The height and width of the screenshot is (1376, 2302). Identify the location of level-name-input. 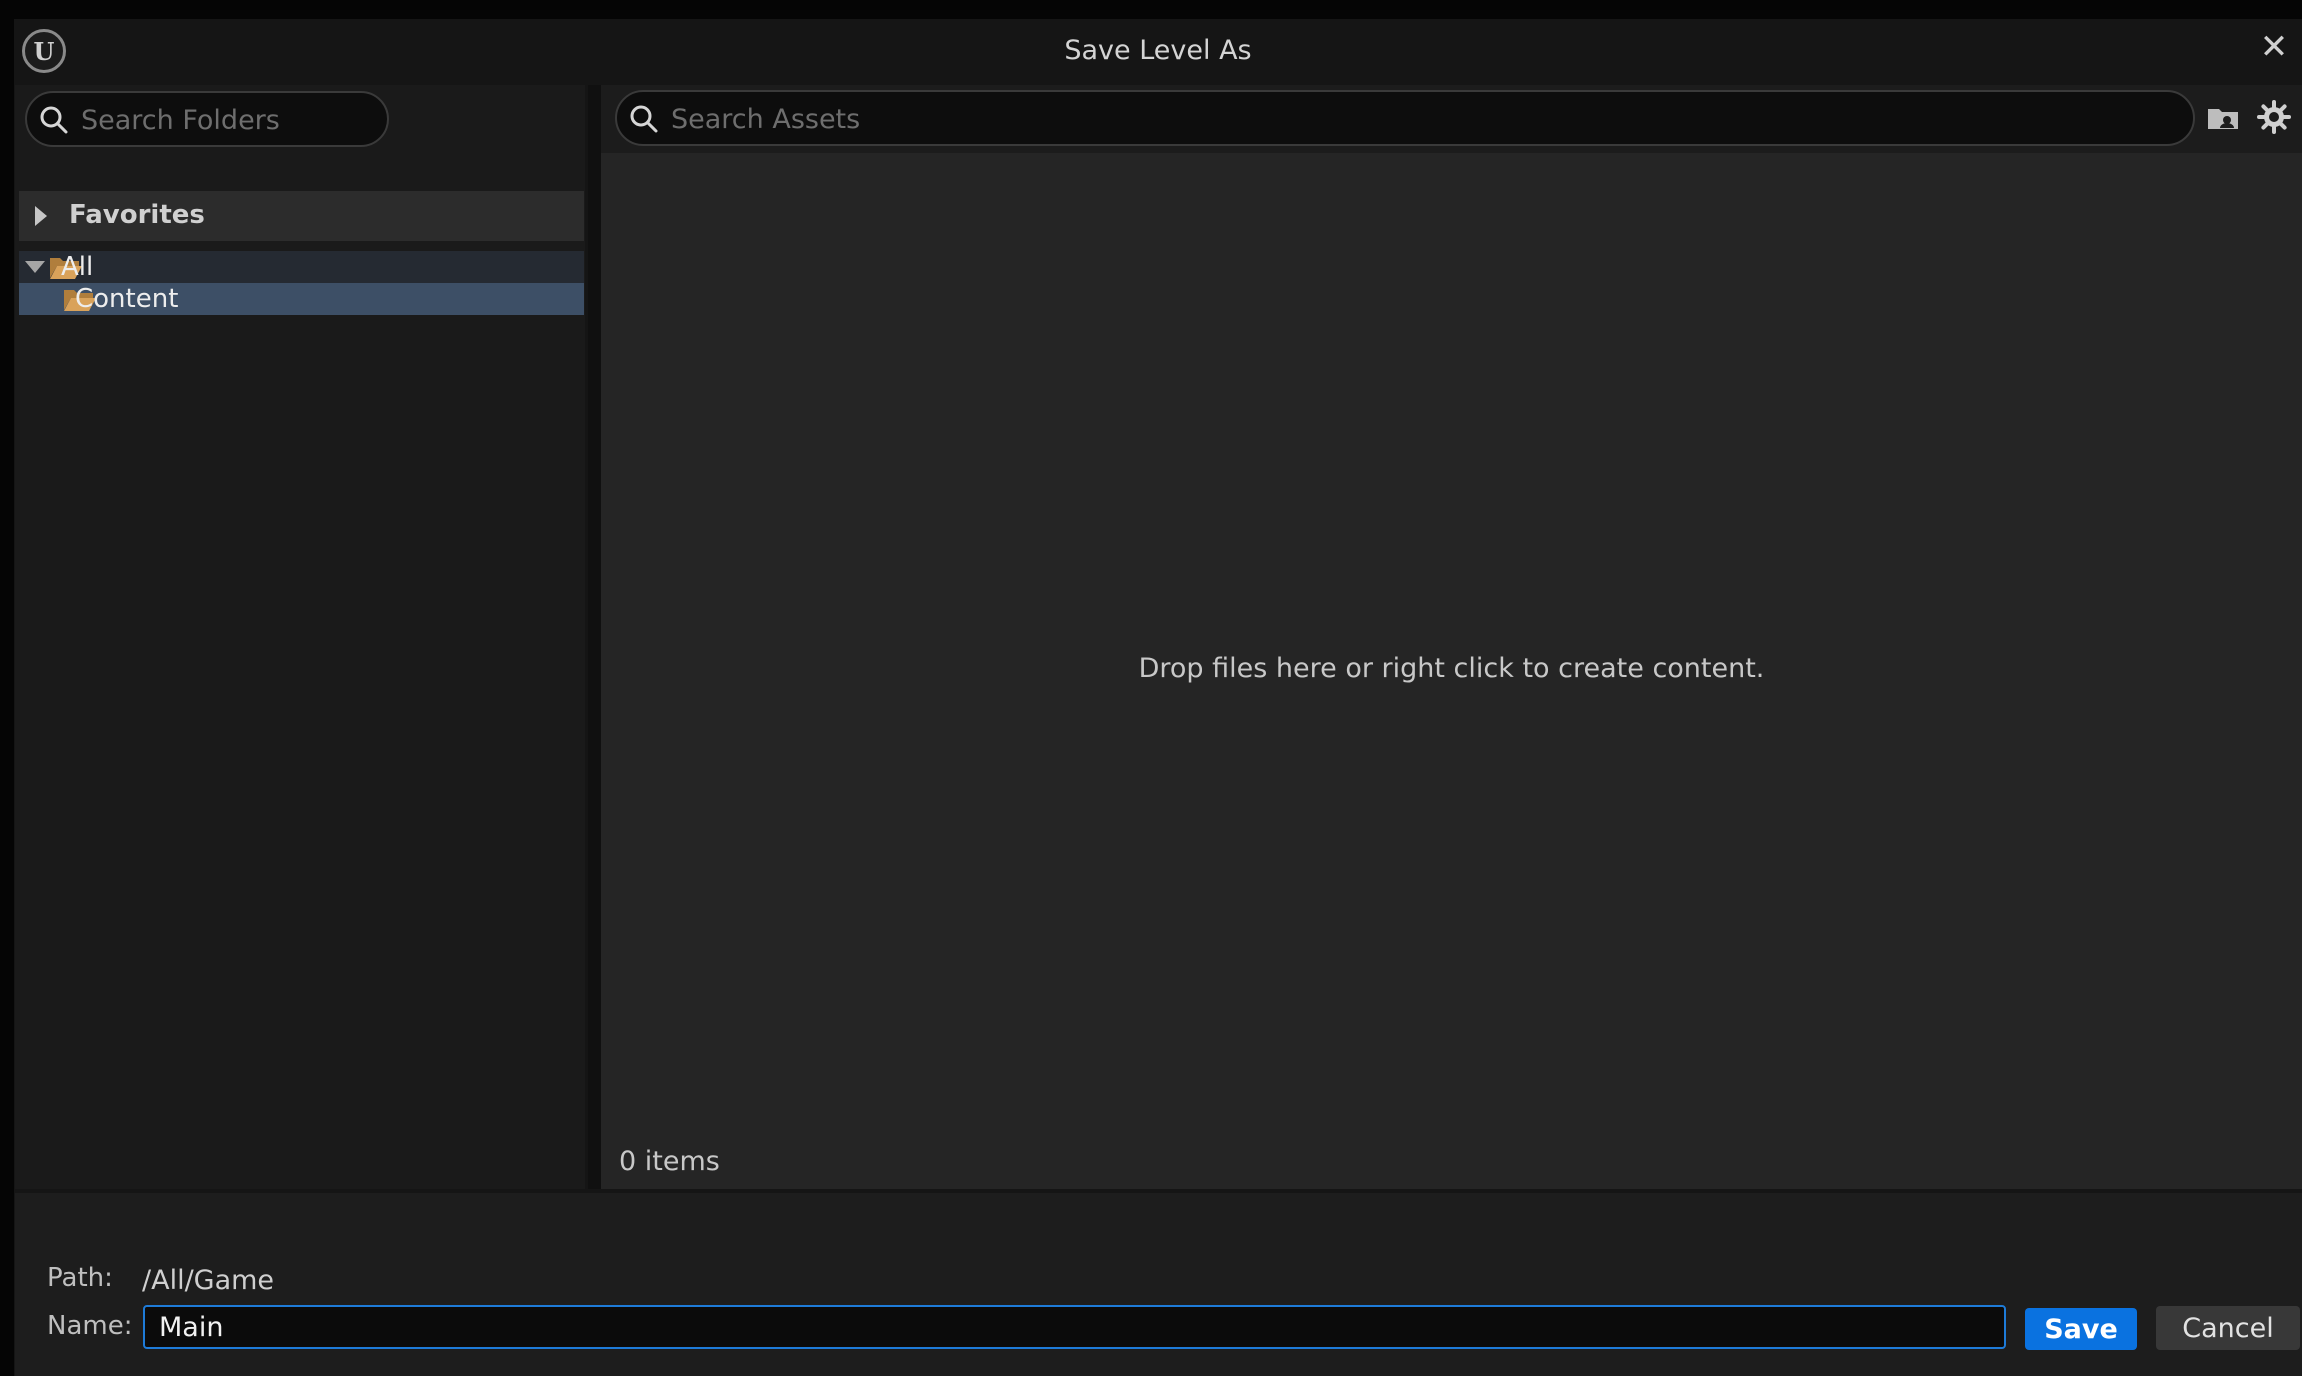
(1074, 1327).